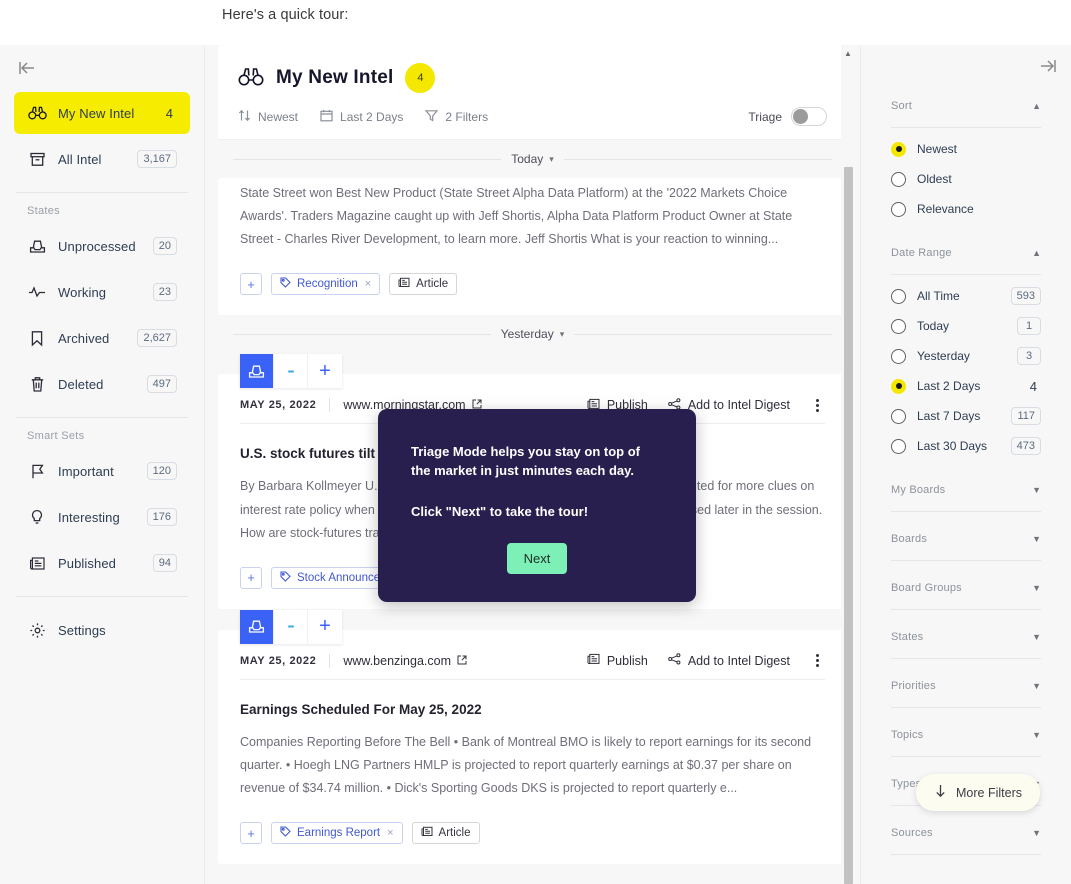 The image size is (1071, 884). I want to click on external-link-icon, so click(462, 661).